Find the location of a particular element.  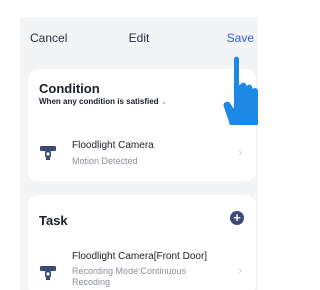

pointing-hand-icon is located at coordinates (240, 90).